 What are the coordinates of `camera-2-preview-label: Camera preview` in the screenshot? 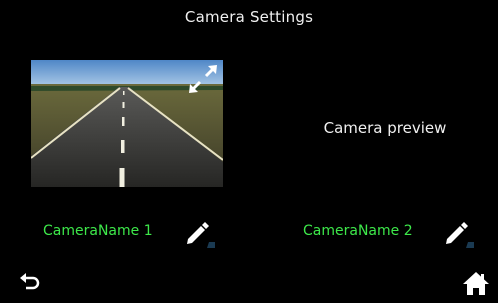 It's located at (385, 128).